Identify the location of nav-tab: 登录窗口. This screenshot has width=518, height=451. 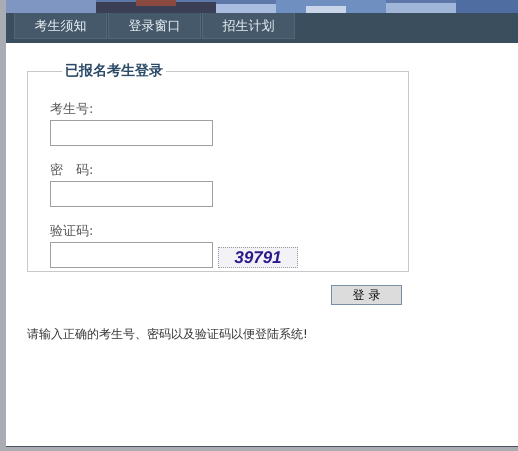
(154, 26).